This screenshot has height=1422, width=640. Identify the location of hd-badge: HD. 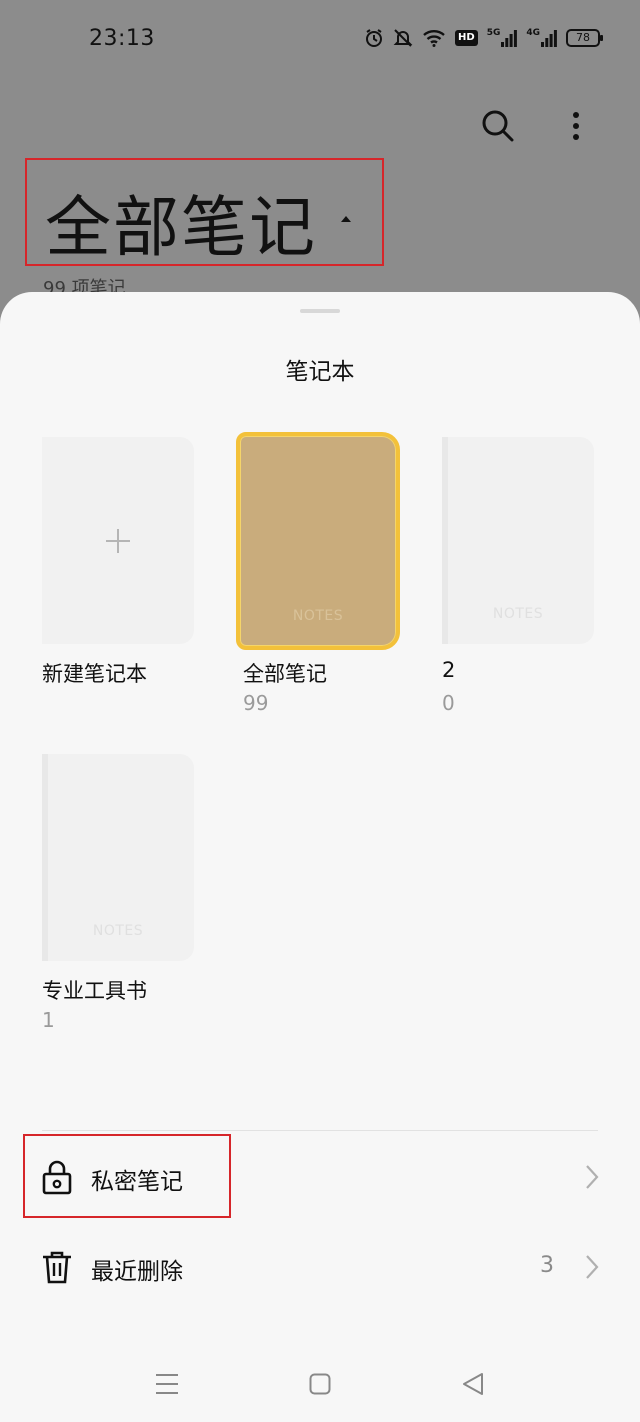
(466, 38).